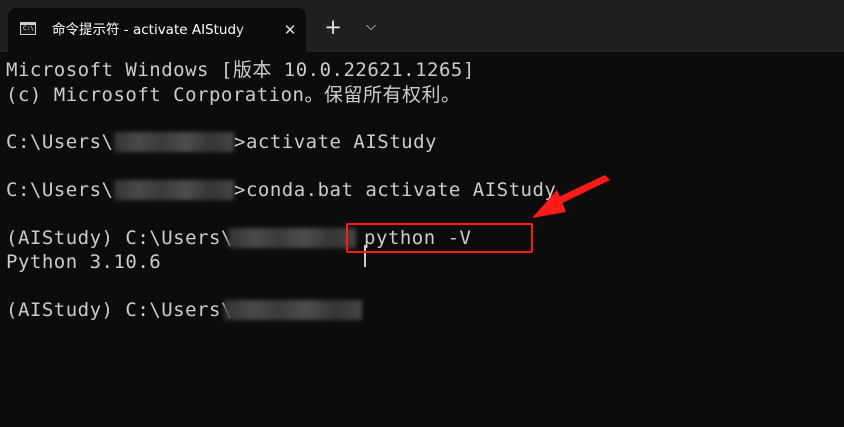 Image resolution: width=844 pixels, height=427 pixels. What do you see at coordinates (571, 196) in the screenshot?
I see `annotation-arrow-icon` at bounding box center [571, 196].